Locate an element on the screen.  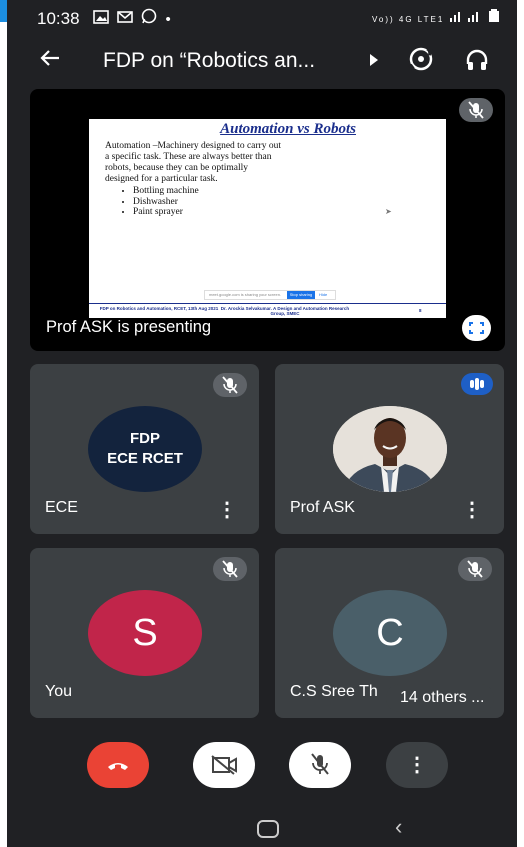
mouse-cursor-icon: ➤ is located at coordinates (388, 211).